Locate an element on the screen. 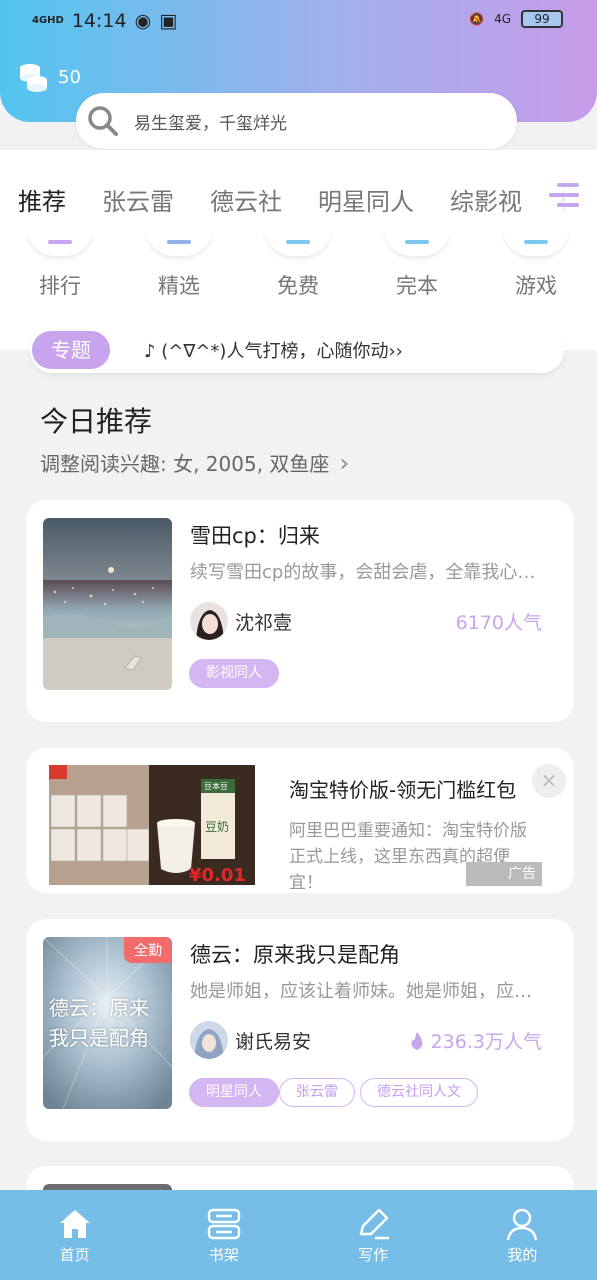 The width and height of the screenshot is (597, 1280). shortcut-free: 免费 is located at coordinates (298, 264).